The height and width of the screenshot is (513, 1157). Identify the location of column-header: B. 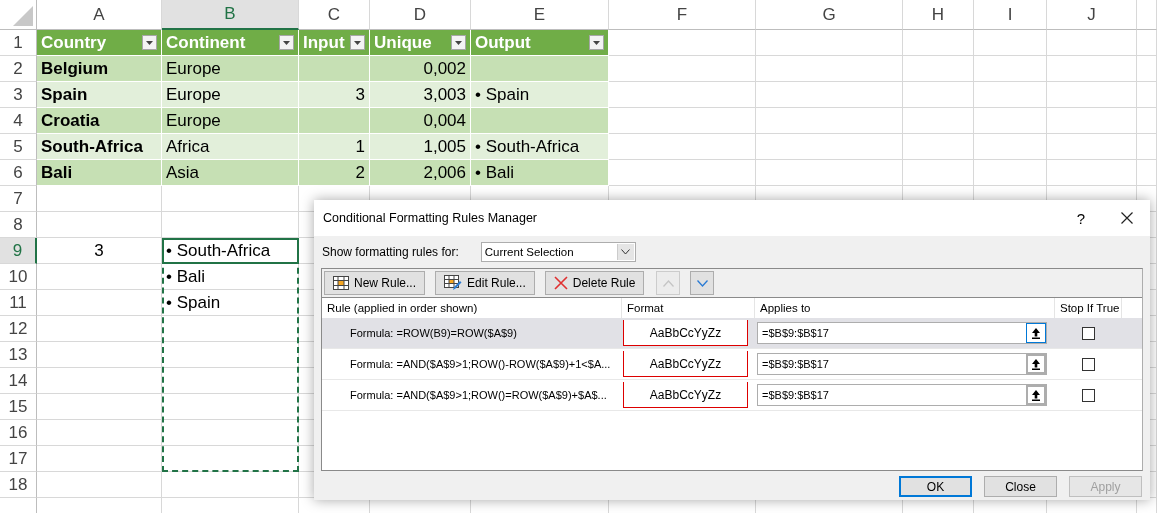
(230, 15).